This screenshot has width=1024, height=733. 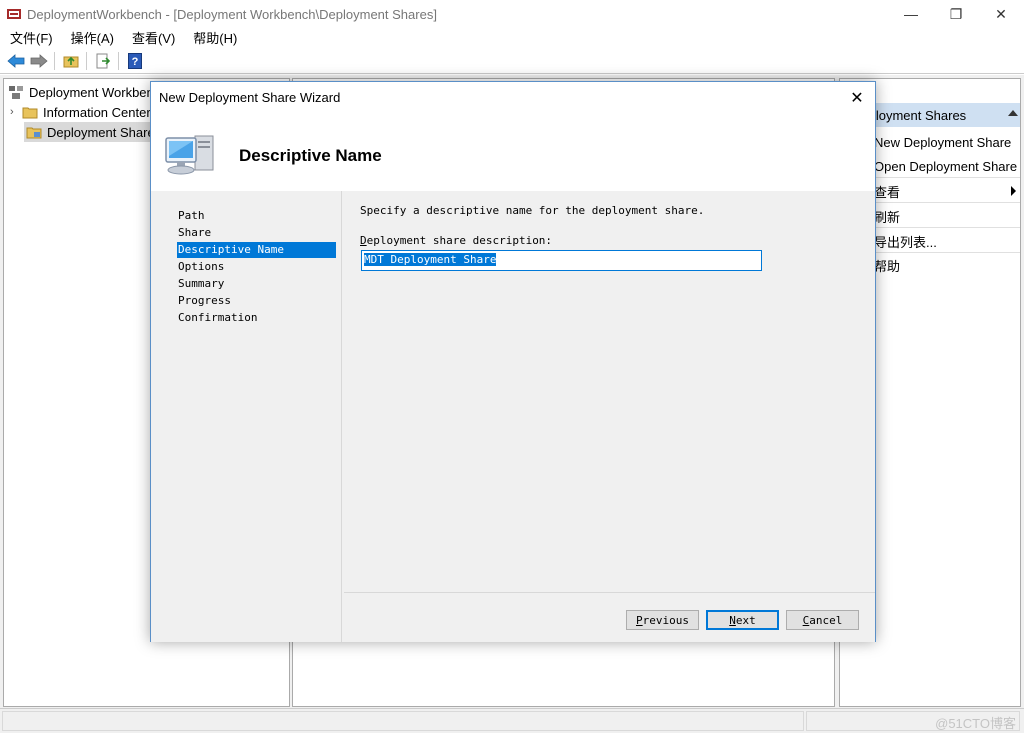 I want to click on status-bar: @51CTO博客, so click(x=512, y=720).